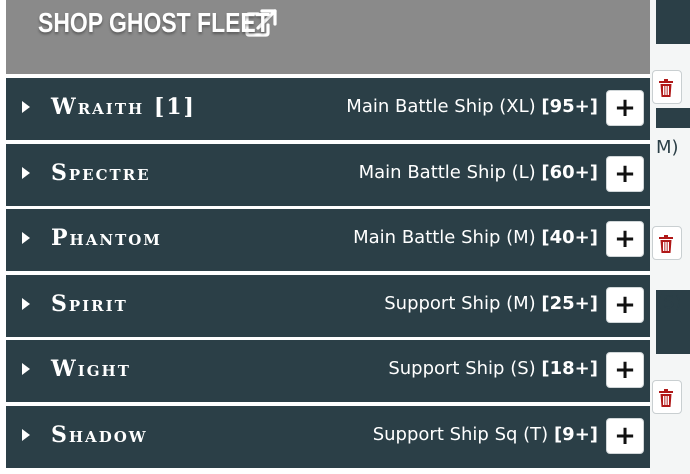  What do you see at coordinates (101, 172) in the screenshot?
I see `ship-name: Spectre` at bounding box center [101, 172].